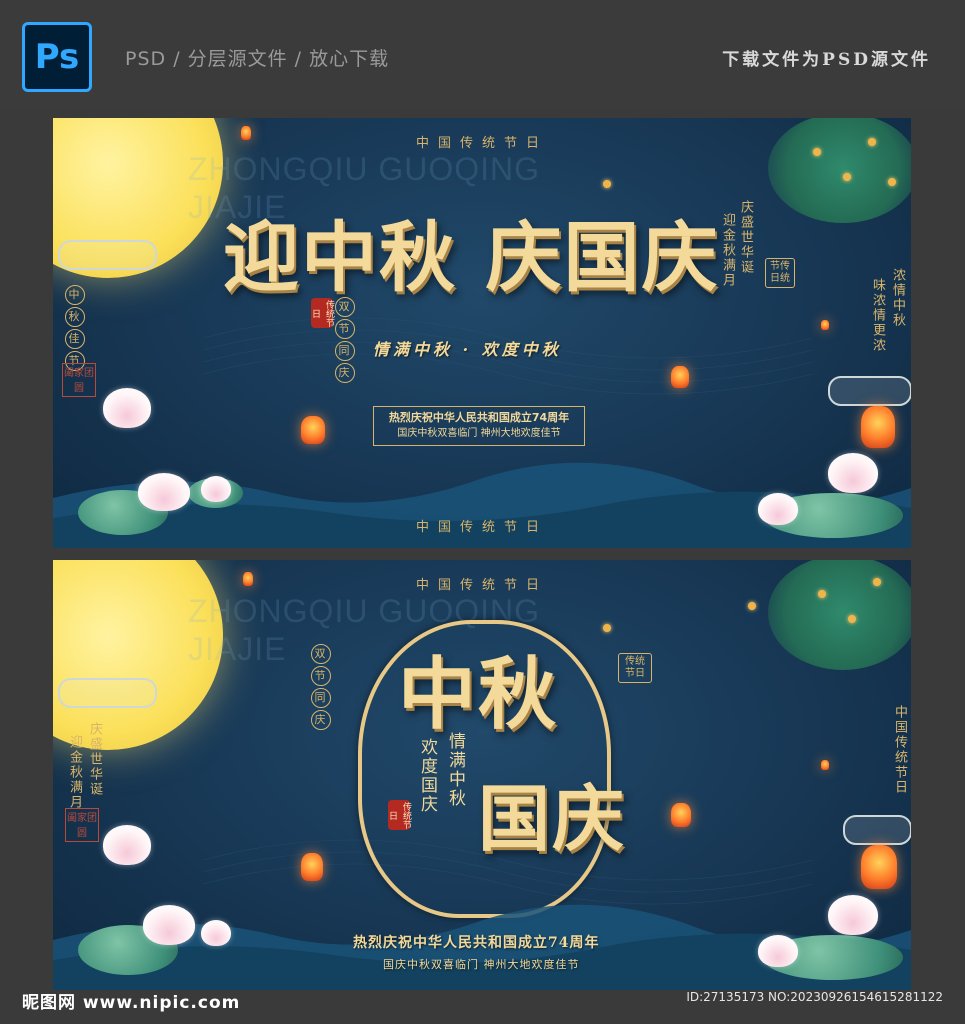  I want to click on left-vertical-2: 迎金秋满月, so click(74, 772).